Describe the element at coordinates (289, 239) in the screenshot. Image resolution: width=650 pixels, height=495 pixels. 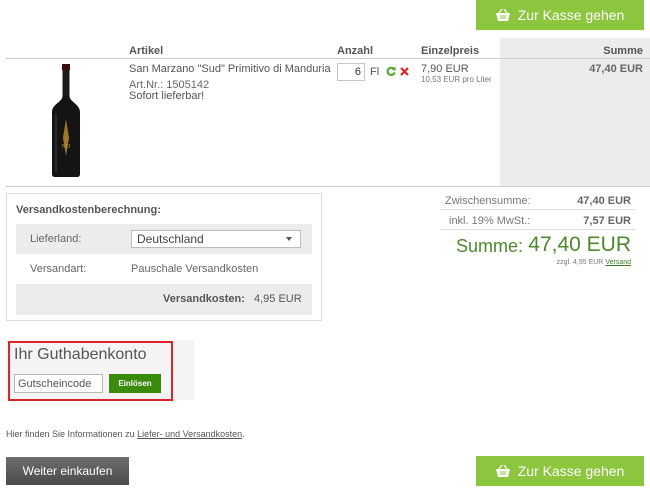
I see `chevron-down-icon` at that location.